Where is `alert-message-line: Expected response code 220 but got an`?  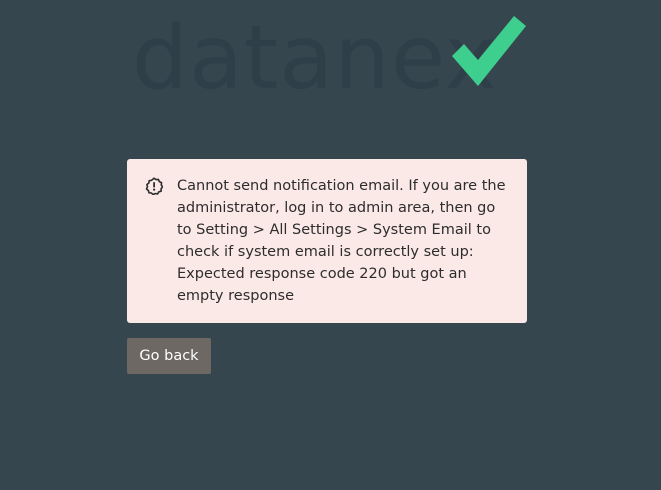 alert-message-line: Expected response code 220 but got an is located at coordinates (322, 274).